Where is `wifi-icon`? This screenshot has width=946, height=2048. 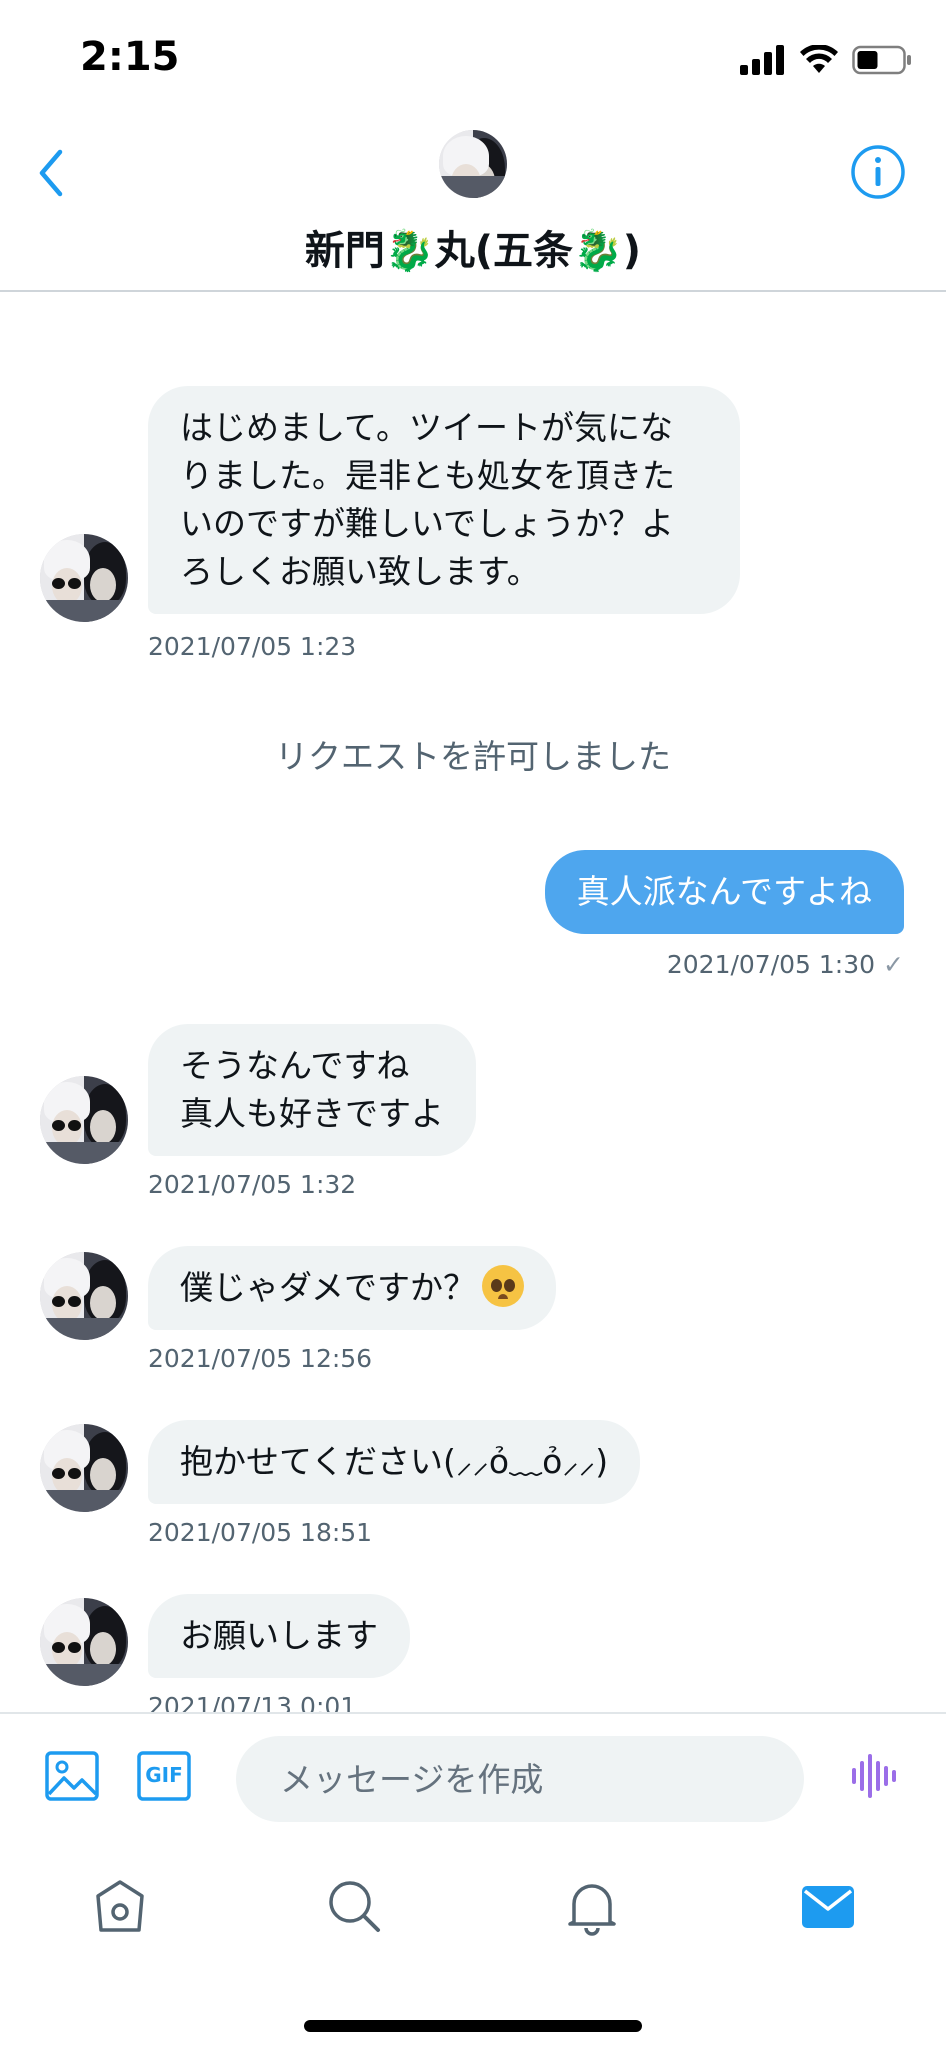 wifi-icon is located at coordinates (819, 59).